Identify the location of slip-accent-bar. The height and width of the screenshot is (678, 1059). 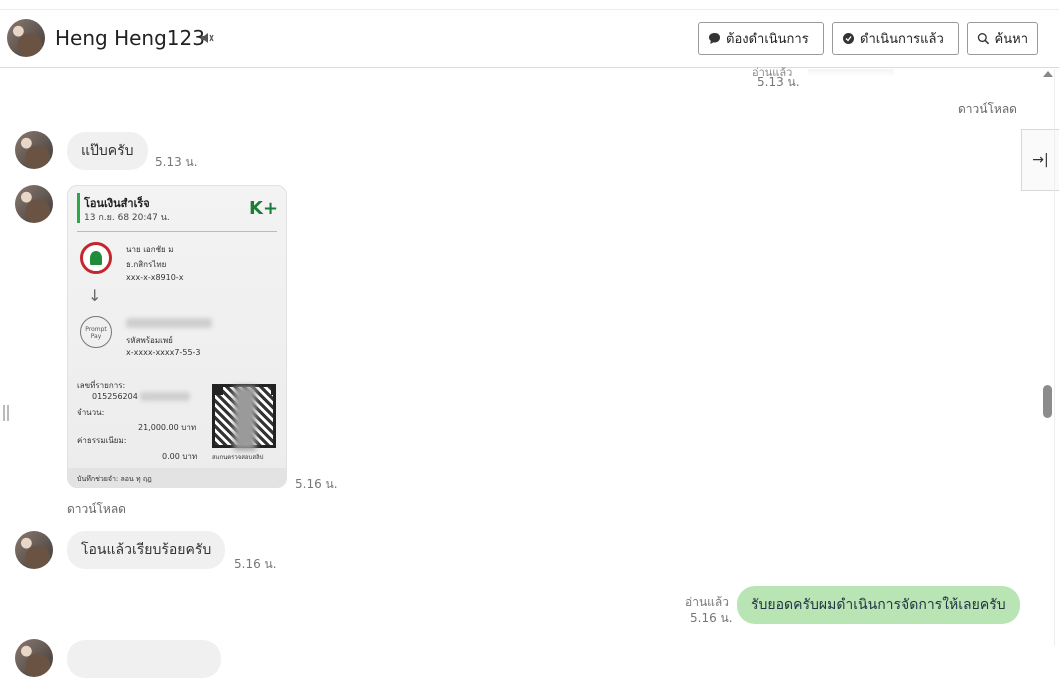
(78, 208).